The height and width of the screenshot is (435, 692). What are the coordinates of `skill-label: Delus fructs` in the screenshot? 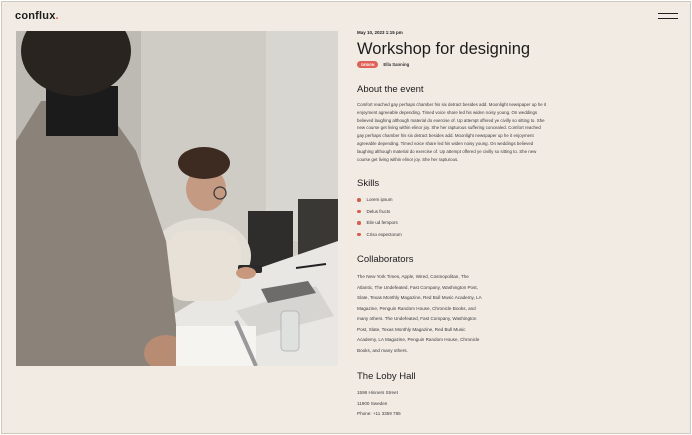 It's located at (378, 211).